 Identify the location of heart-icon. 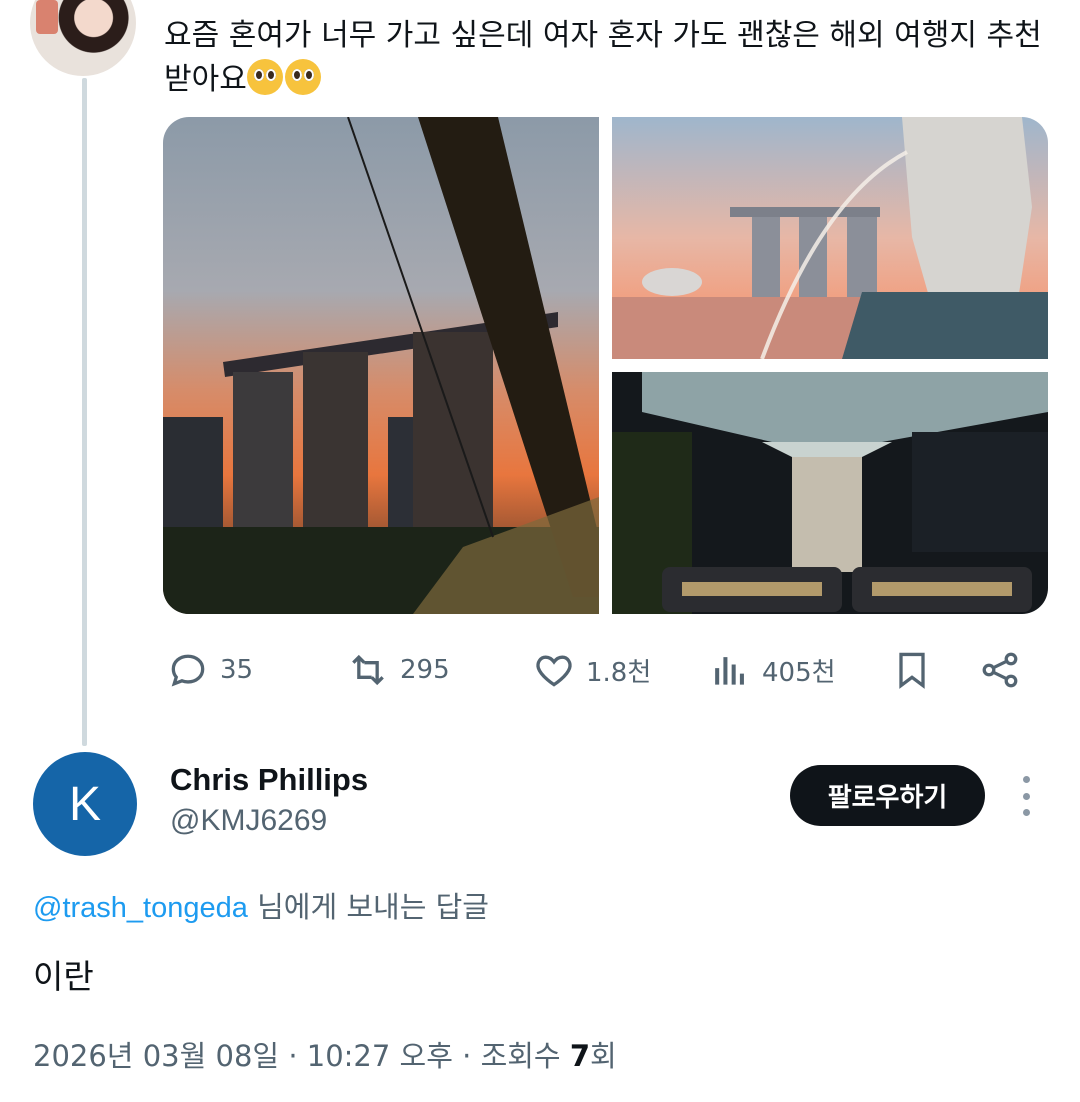
(554, 671).